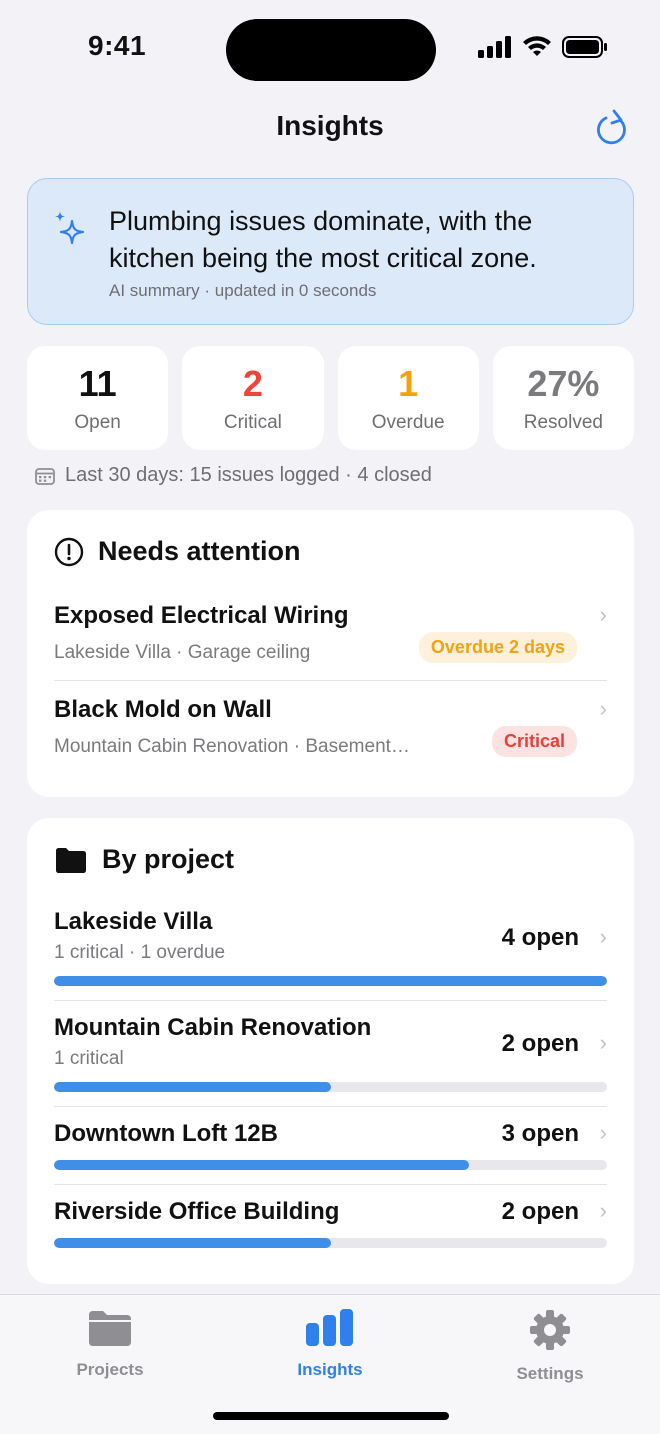 Image resolution: width=660 pixels, height=1434 pixels. Describe the element at coordinates (550, 1330) in the screenshot. I see `gear-icon` at that location.